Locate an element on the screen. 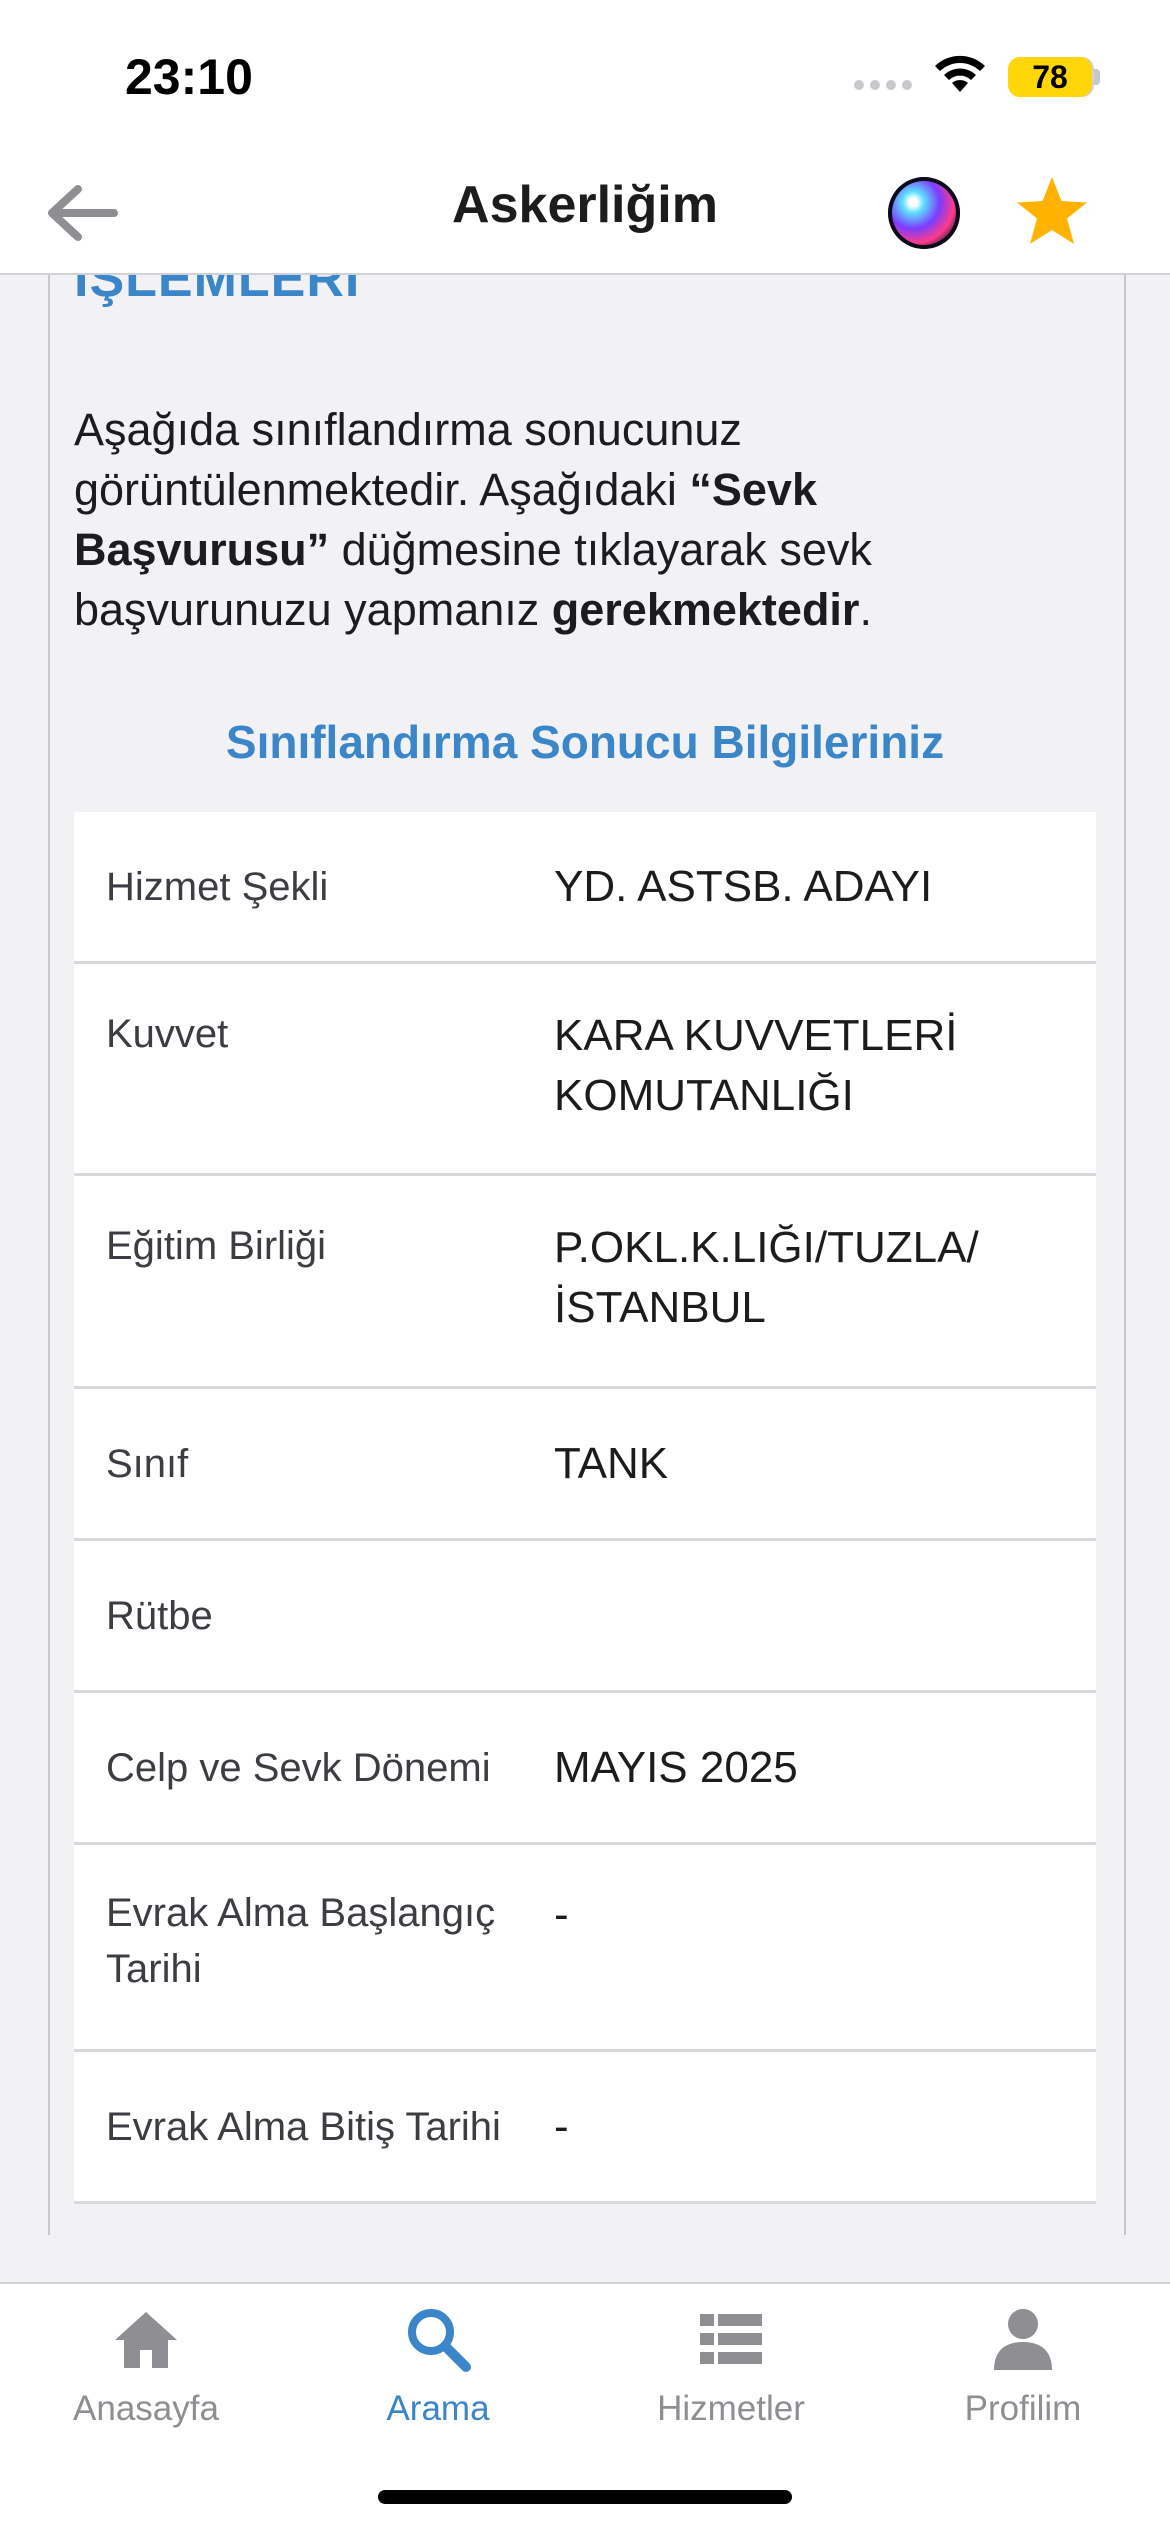  tab-profilim: Profilim is located at coordinates (1023, 2366).